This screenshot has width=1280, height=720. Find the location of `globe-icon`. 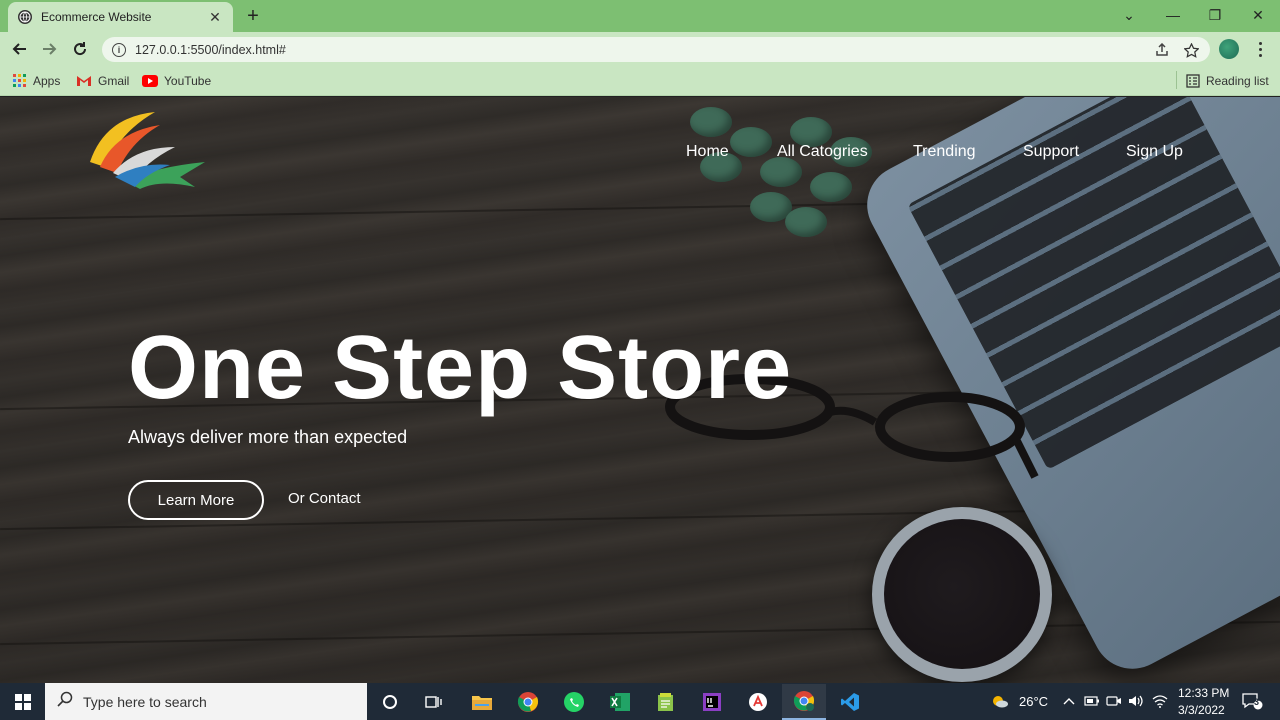

globe-icon is located at coordinates (25, 17).